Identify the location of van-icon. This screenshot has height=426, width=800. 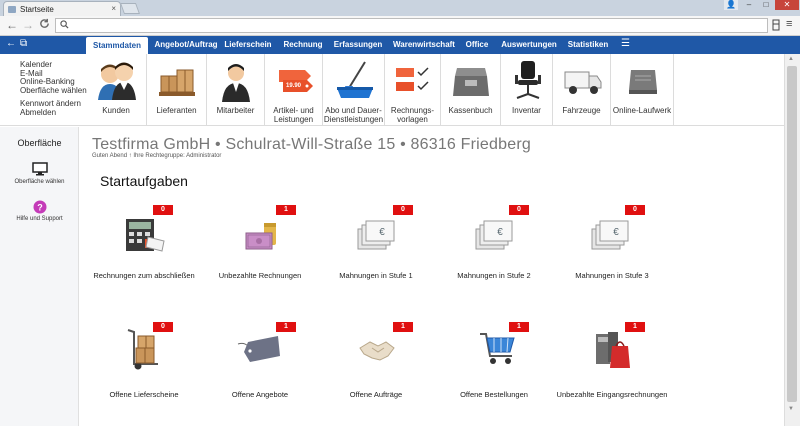
(583, 82).